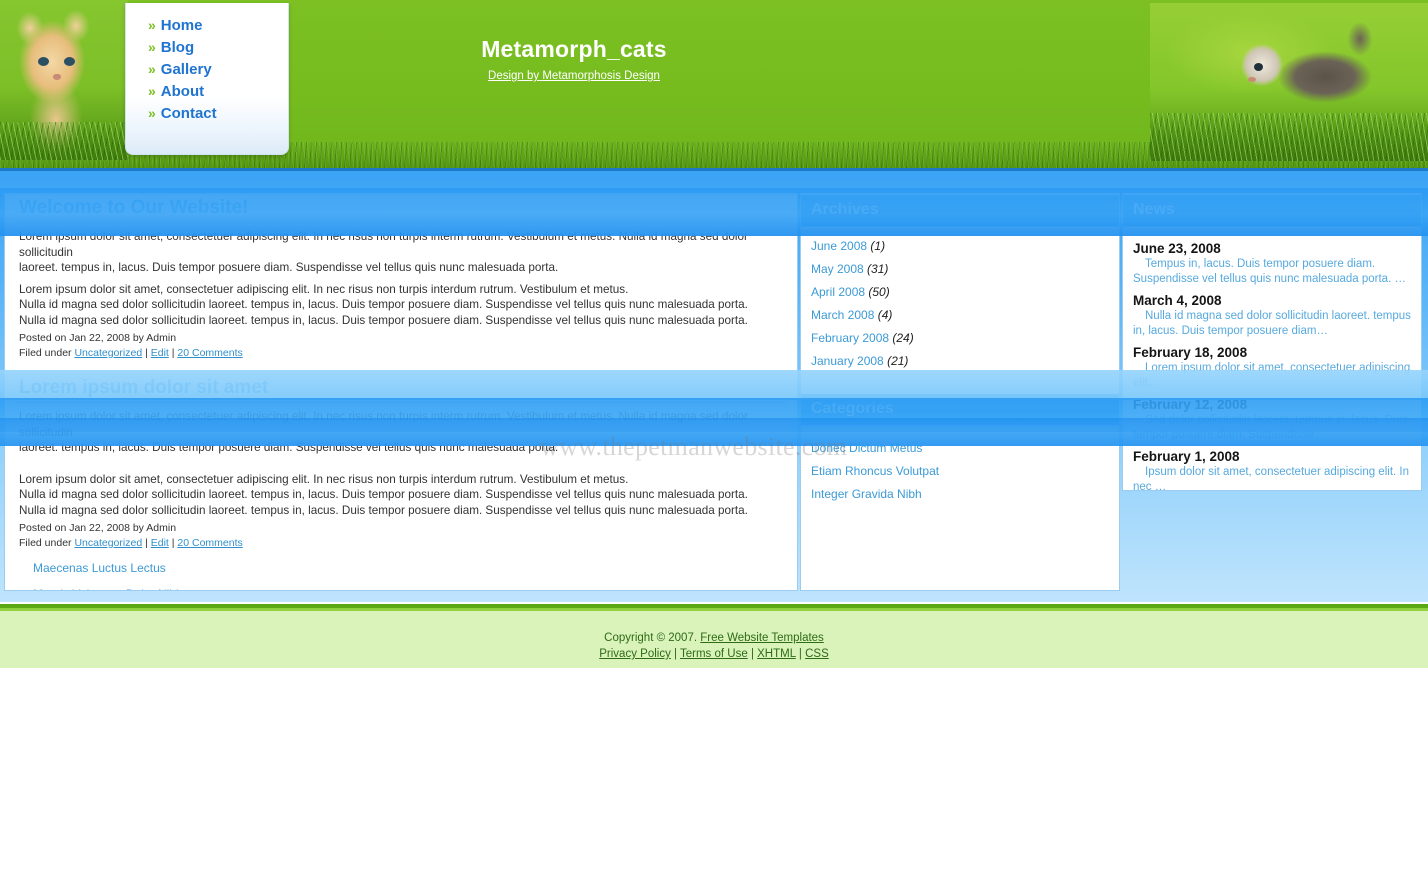 The image size is (1428, 893). Describe the element at coordinates (847, 361) in the screenshot. I see `archive-link: January 2008` at that location.